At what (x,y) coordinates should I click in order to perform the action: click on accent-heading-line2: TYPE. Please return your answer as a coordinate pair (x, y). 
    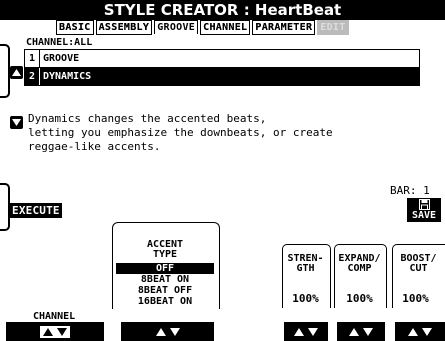
    Looking at the image, I should click on (165, 254).